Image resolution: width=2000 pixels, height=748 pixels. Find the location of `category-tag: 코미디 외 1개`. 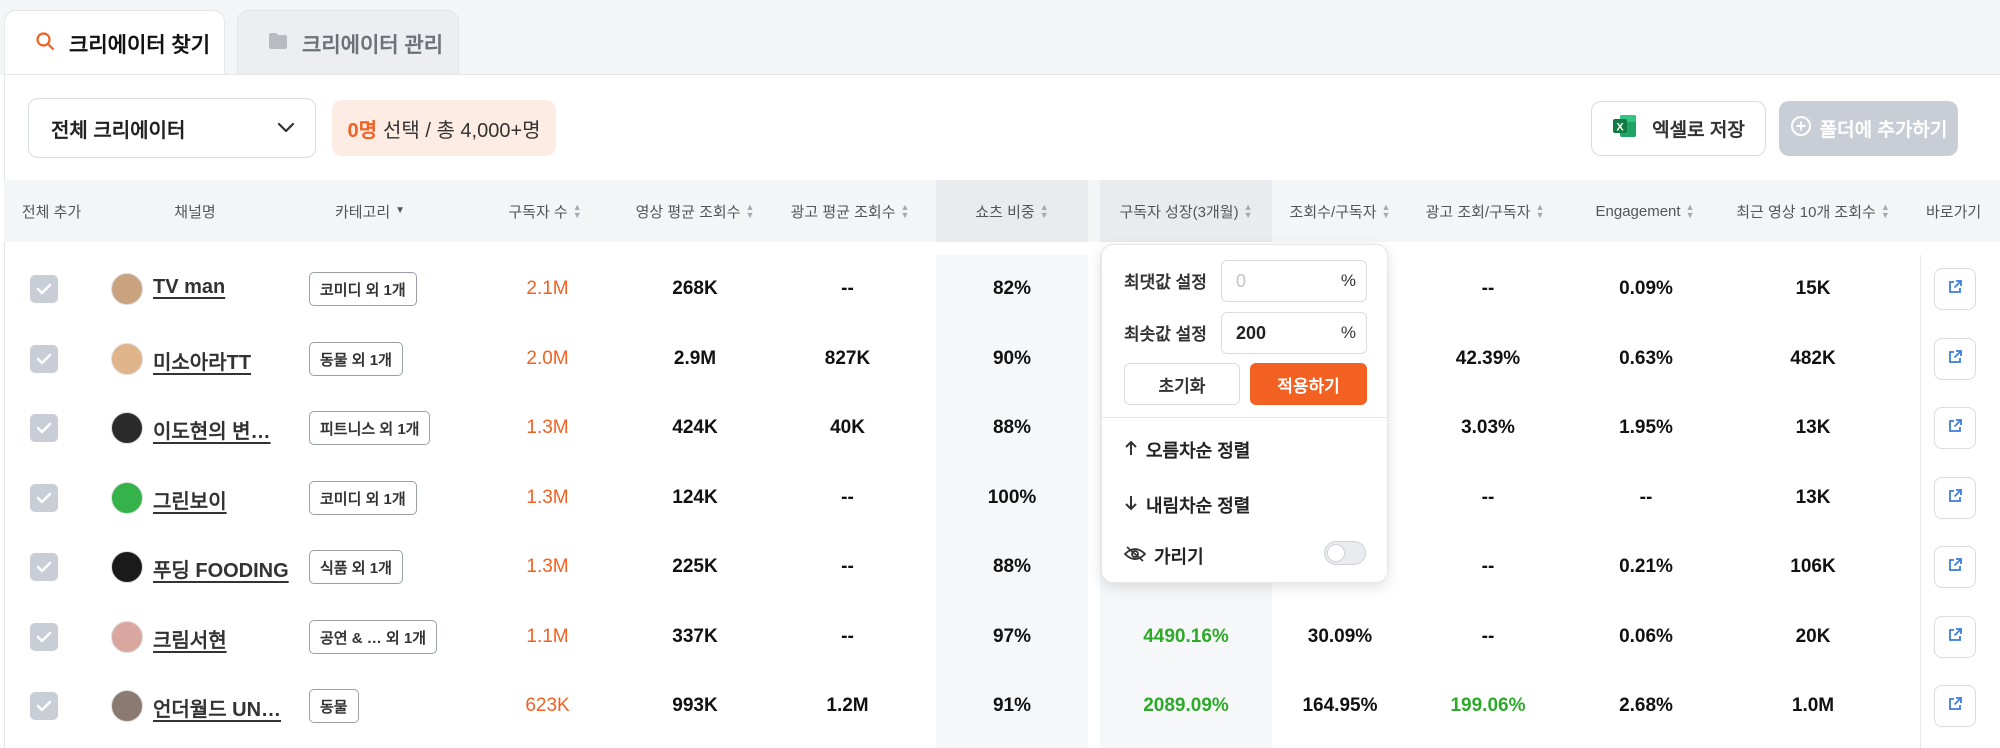

category-tag: 코미디 외 1개 is located at coordinates (363, 289).